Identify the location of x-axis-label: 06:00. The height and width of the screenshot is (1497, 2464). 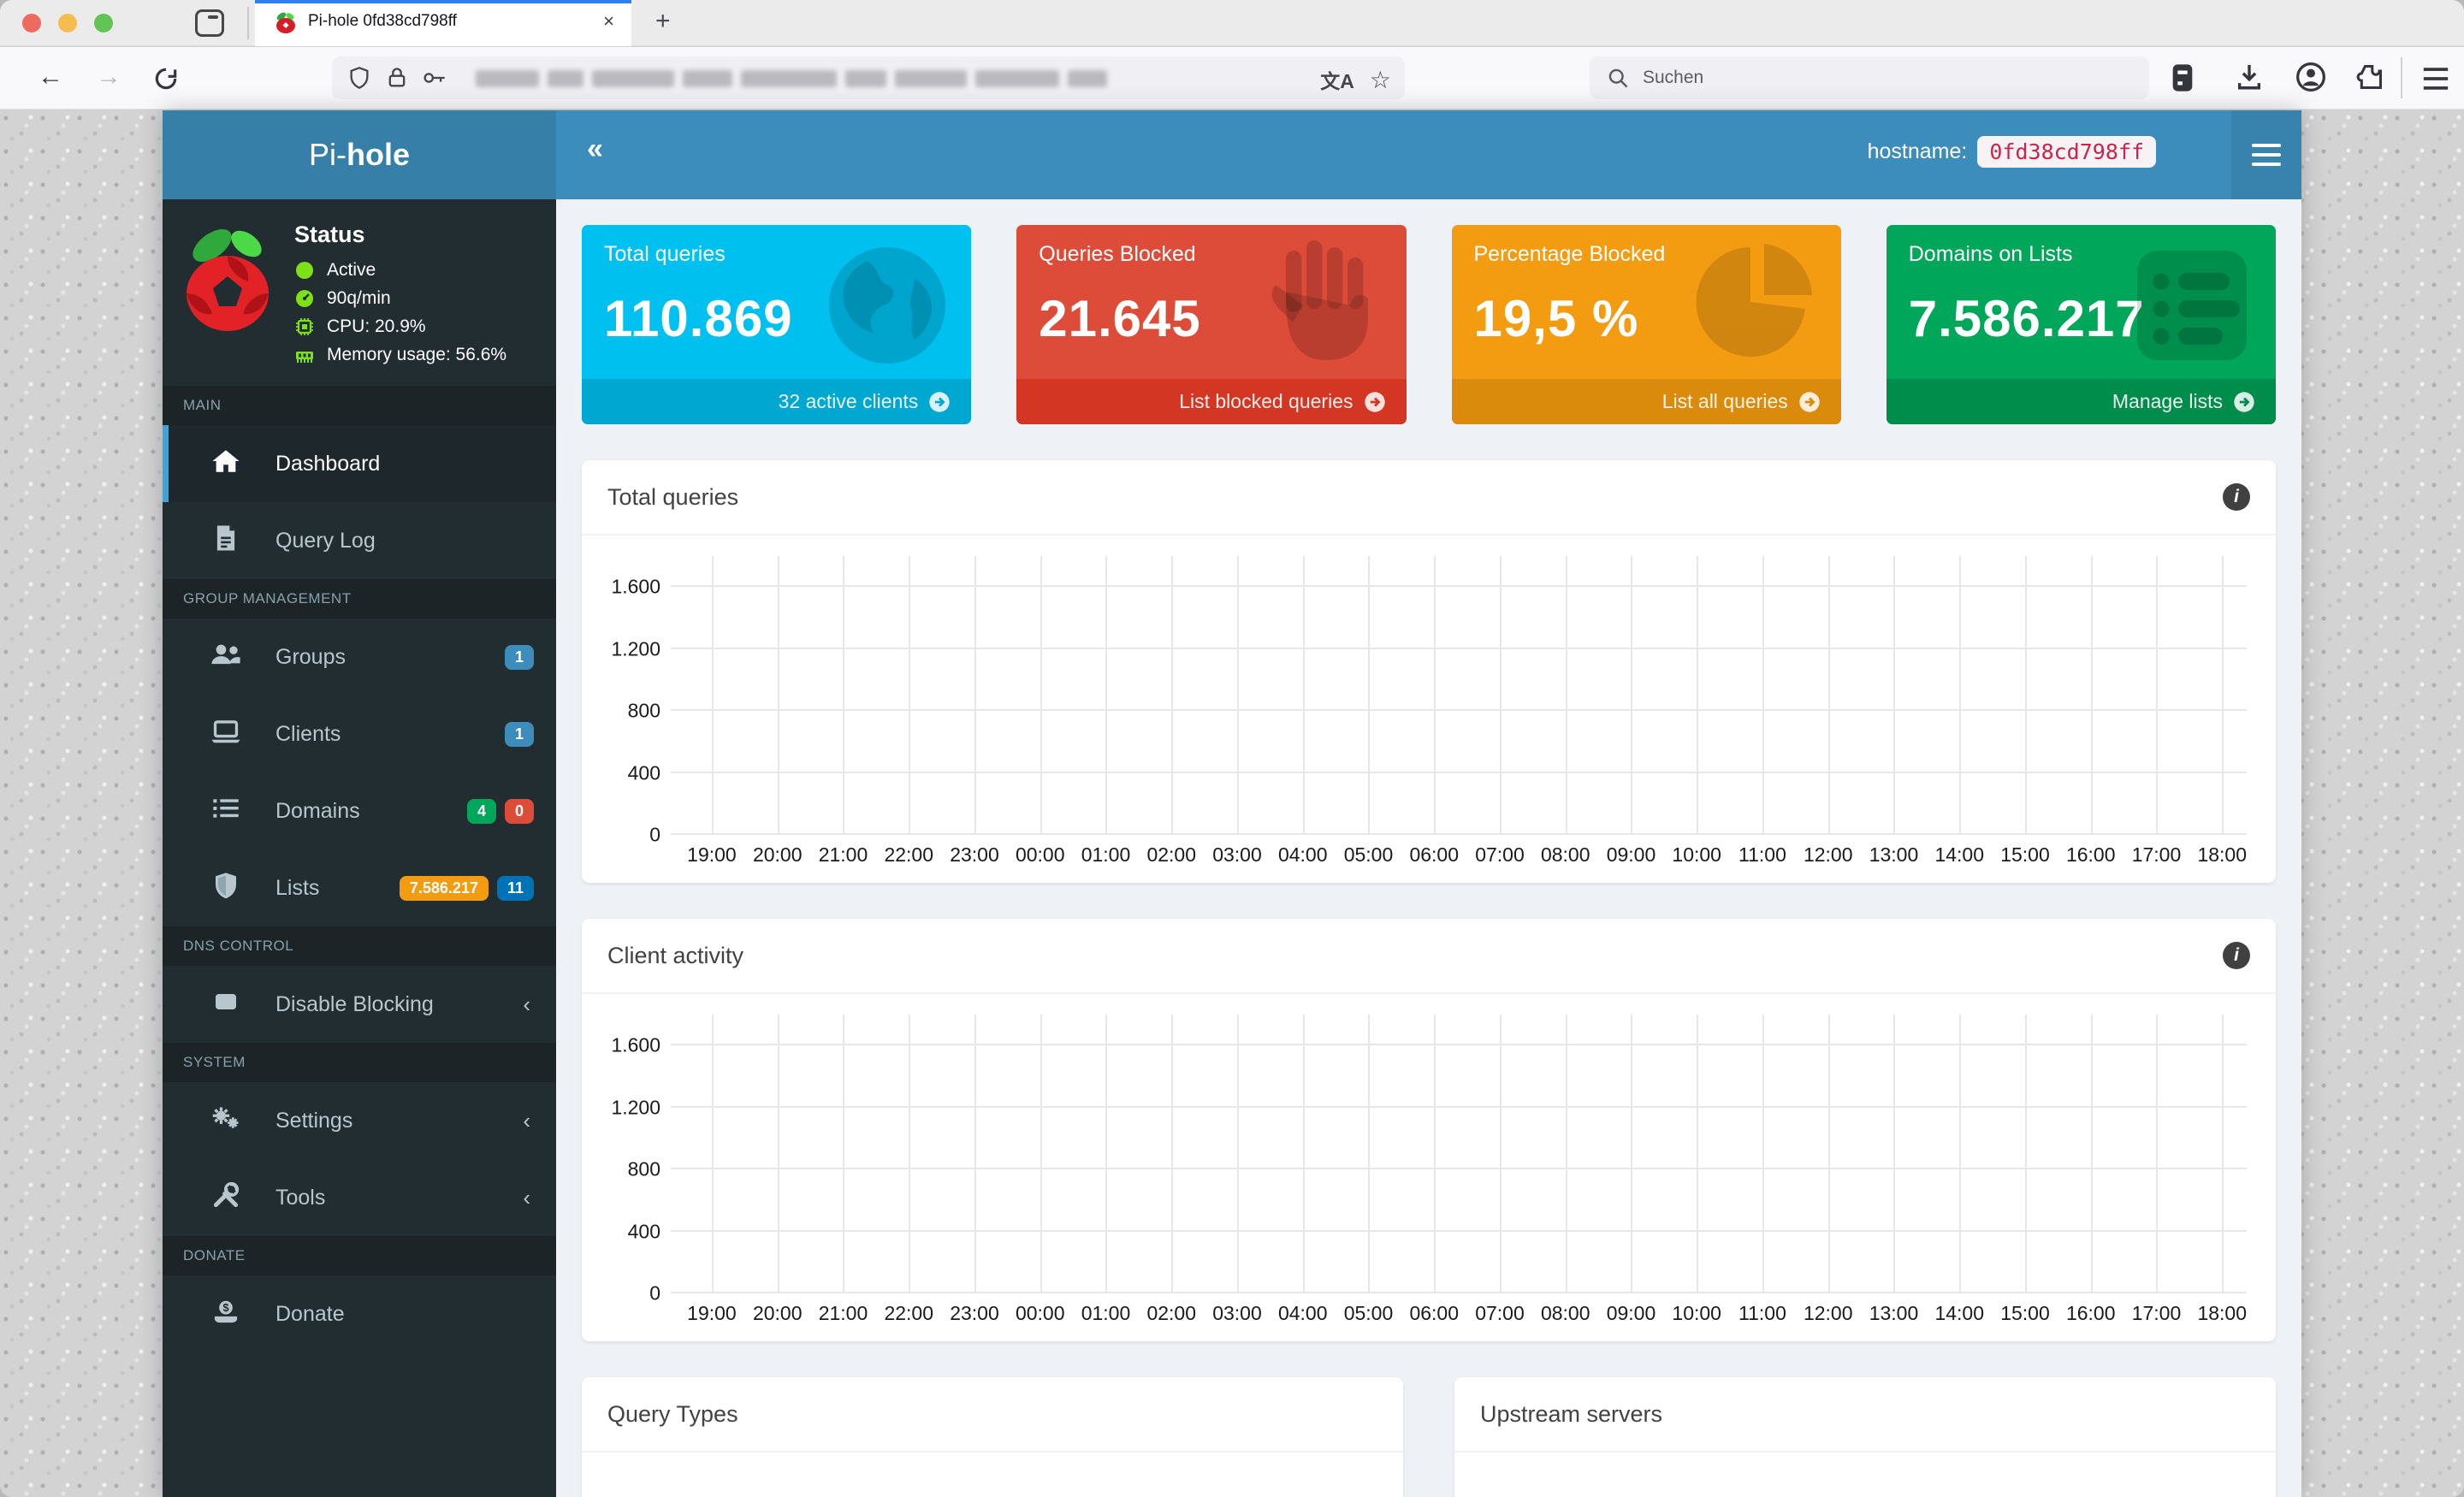
(1434, 1313).